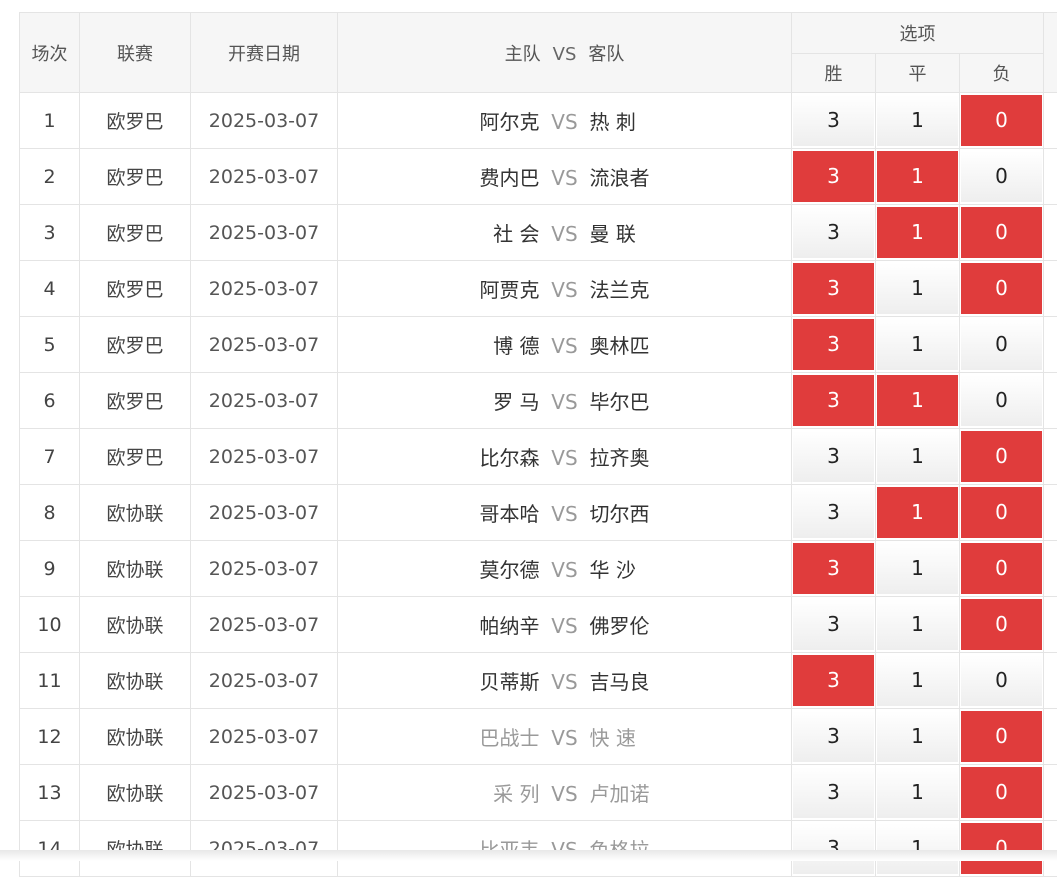 The height and width of the screenshot is (877, 1057). Describe the element at coordinates (1050, 53) in the screenshot. I see `header-extra` at that location.